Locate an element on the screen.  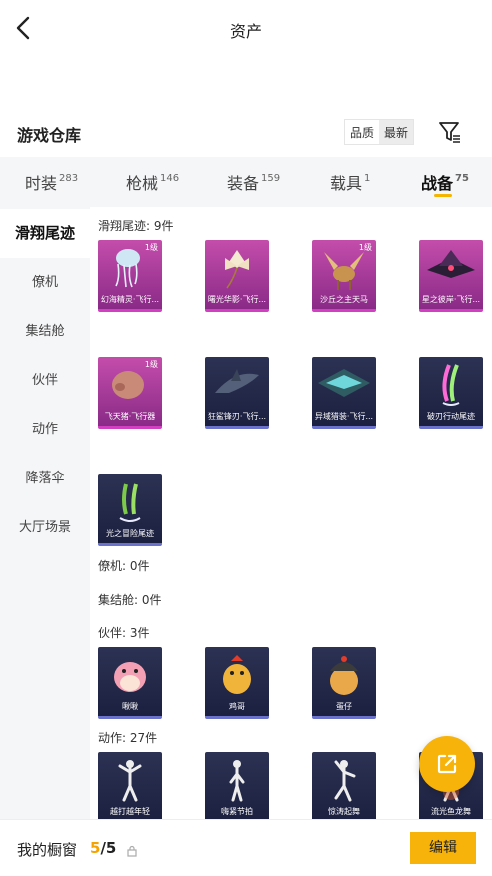
item-card: 鸡哥 is located at coordinates (237, 683).